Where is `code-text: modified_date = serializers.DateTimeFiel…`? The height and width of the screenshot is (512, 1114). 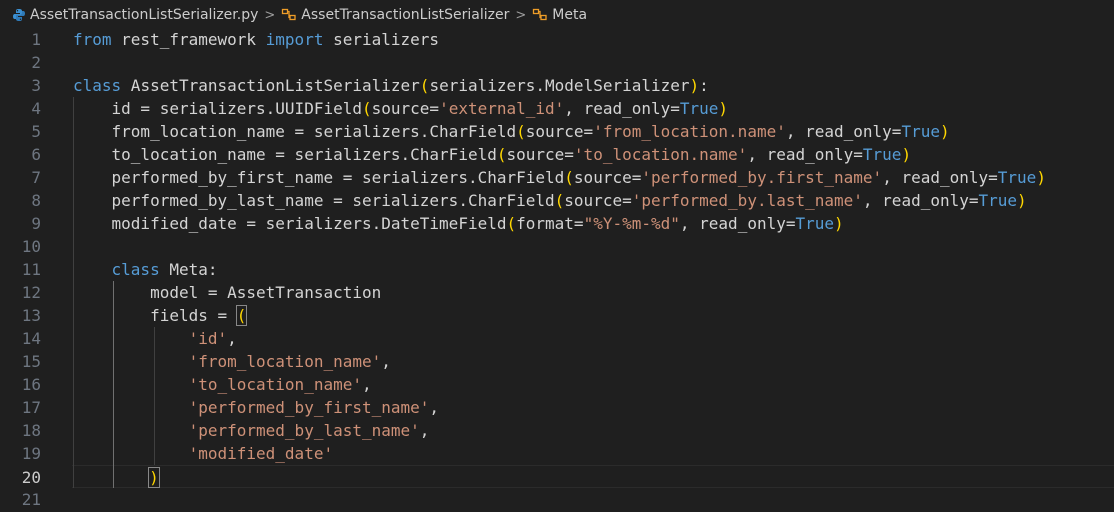
code-text: modified_date = serializers.DateTimeFiel… is located at coordinates (458, 223).